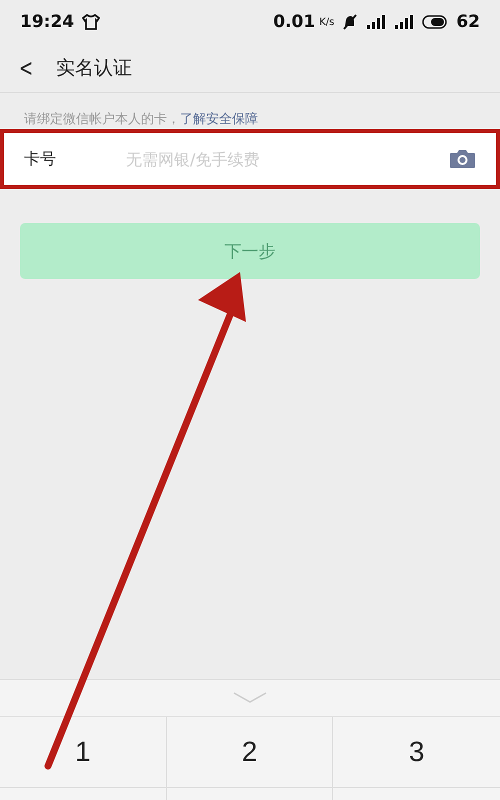  I want to click on battery-icon, so click(435, 22).